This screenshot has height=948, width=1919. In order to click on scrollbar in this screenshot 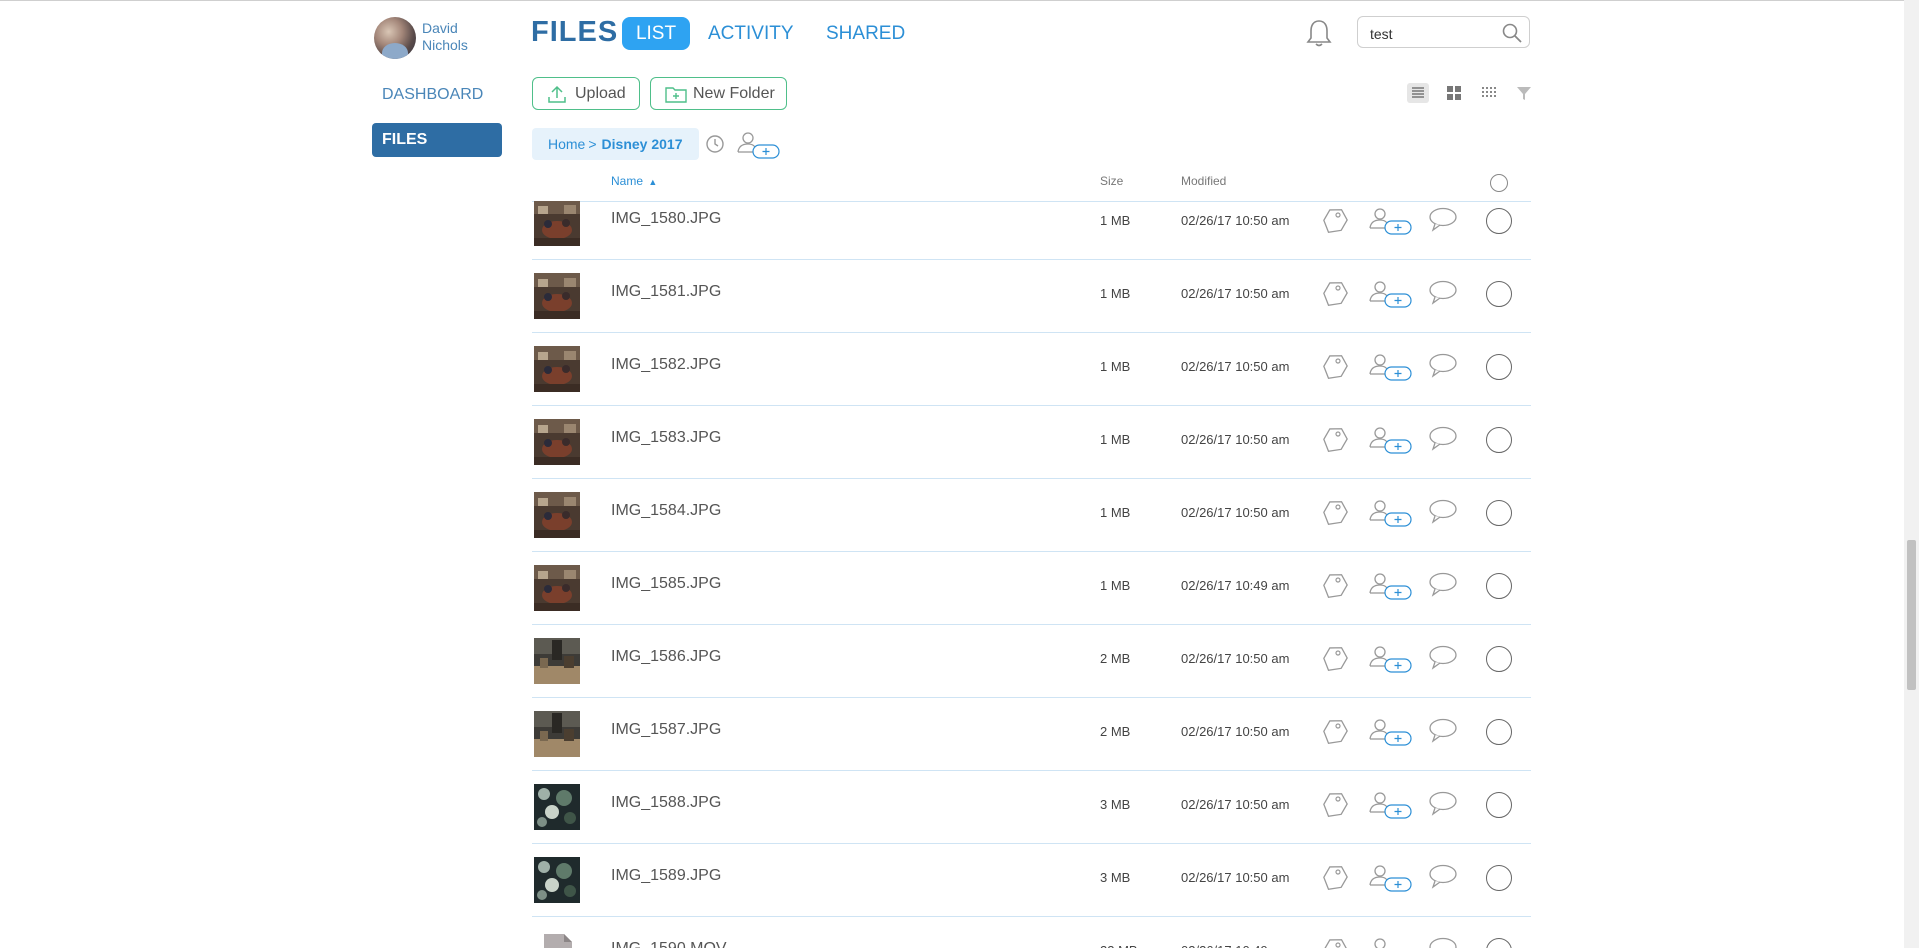, I will do `click(1911, 474)`.